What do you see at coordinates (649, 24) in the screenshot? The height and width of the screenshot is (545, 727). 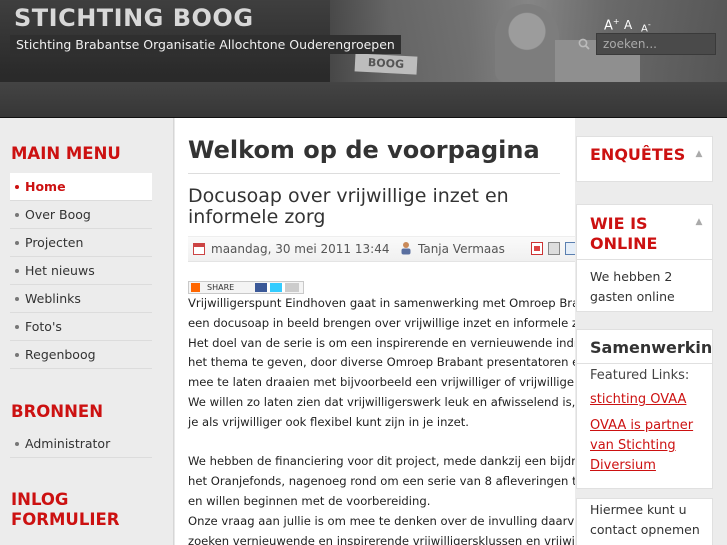 I see `font-decrease-suffix: -` at bounding box center [649, 24].